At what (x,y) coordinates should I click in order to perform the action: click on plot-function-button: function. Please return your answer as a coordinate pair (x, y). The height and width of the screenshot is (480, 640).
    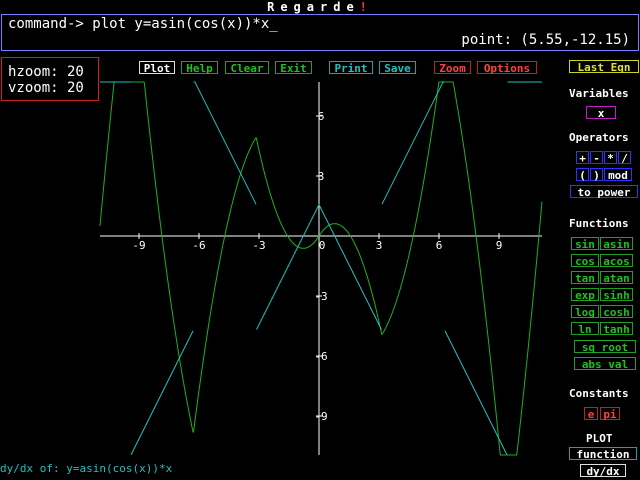
    Looking at the image, I should click on (603, 454).